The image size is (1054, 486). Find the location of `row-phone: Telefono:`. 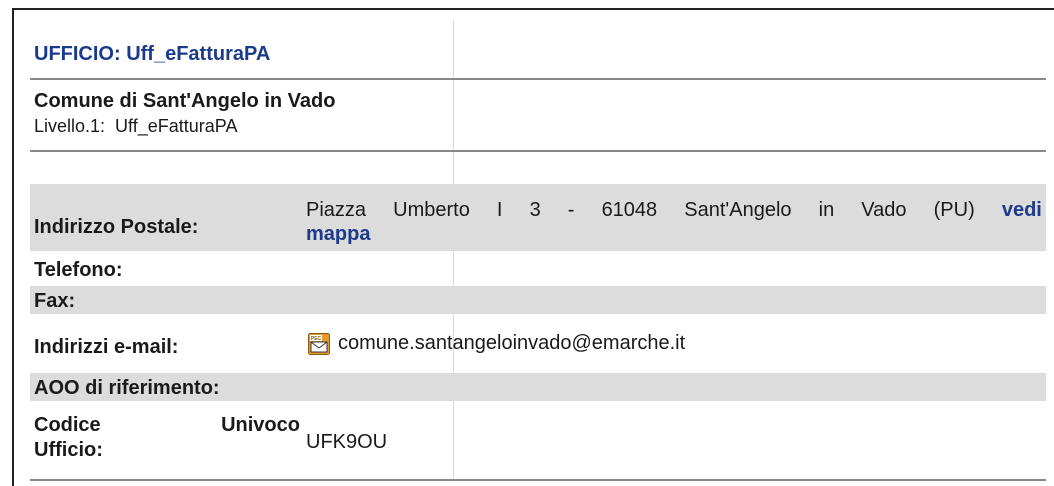

row-phone: Telefono: is located at coordinates (538, 269).